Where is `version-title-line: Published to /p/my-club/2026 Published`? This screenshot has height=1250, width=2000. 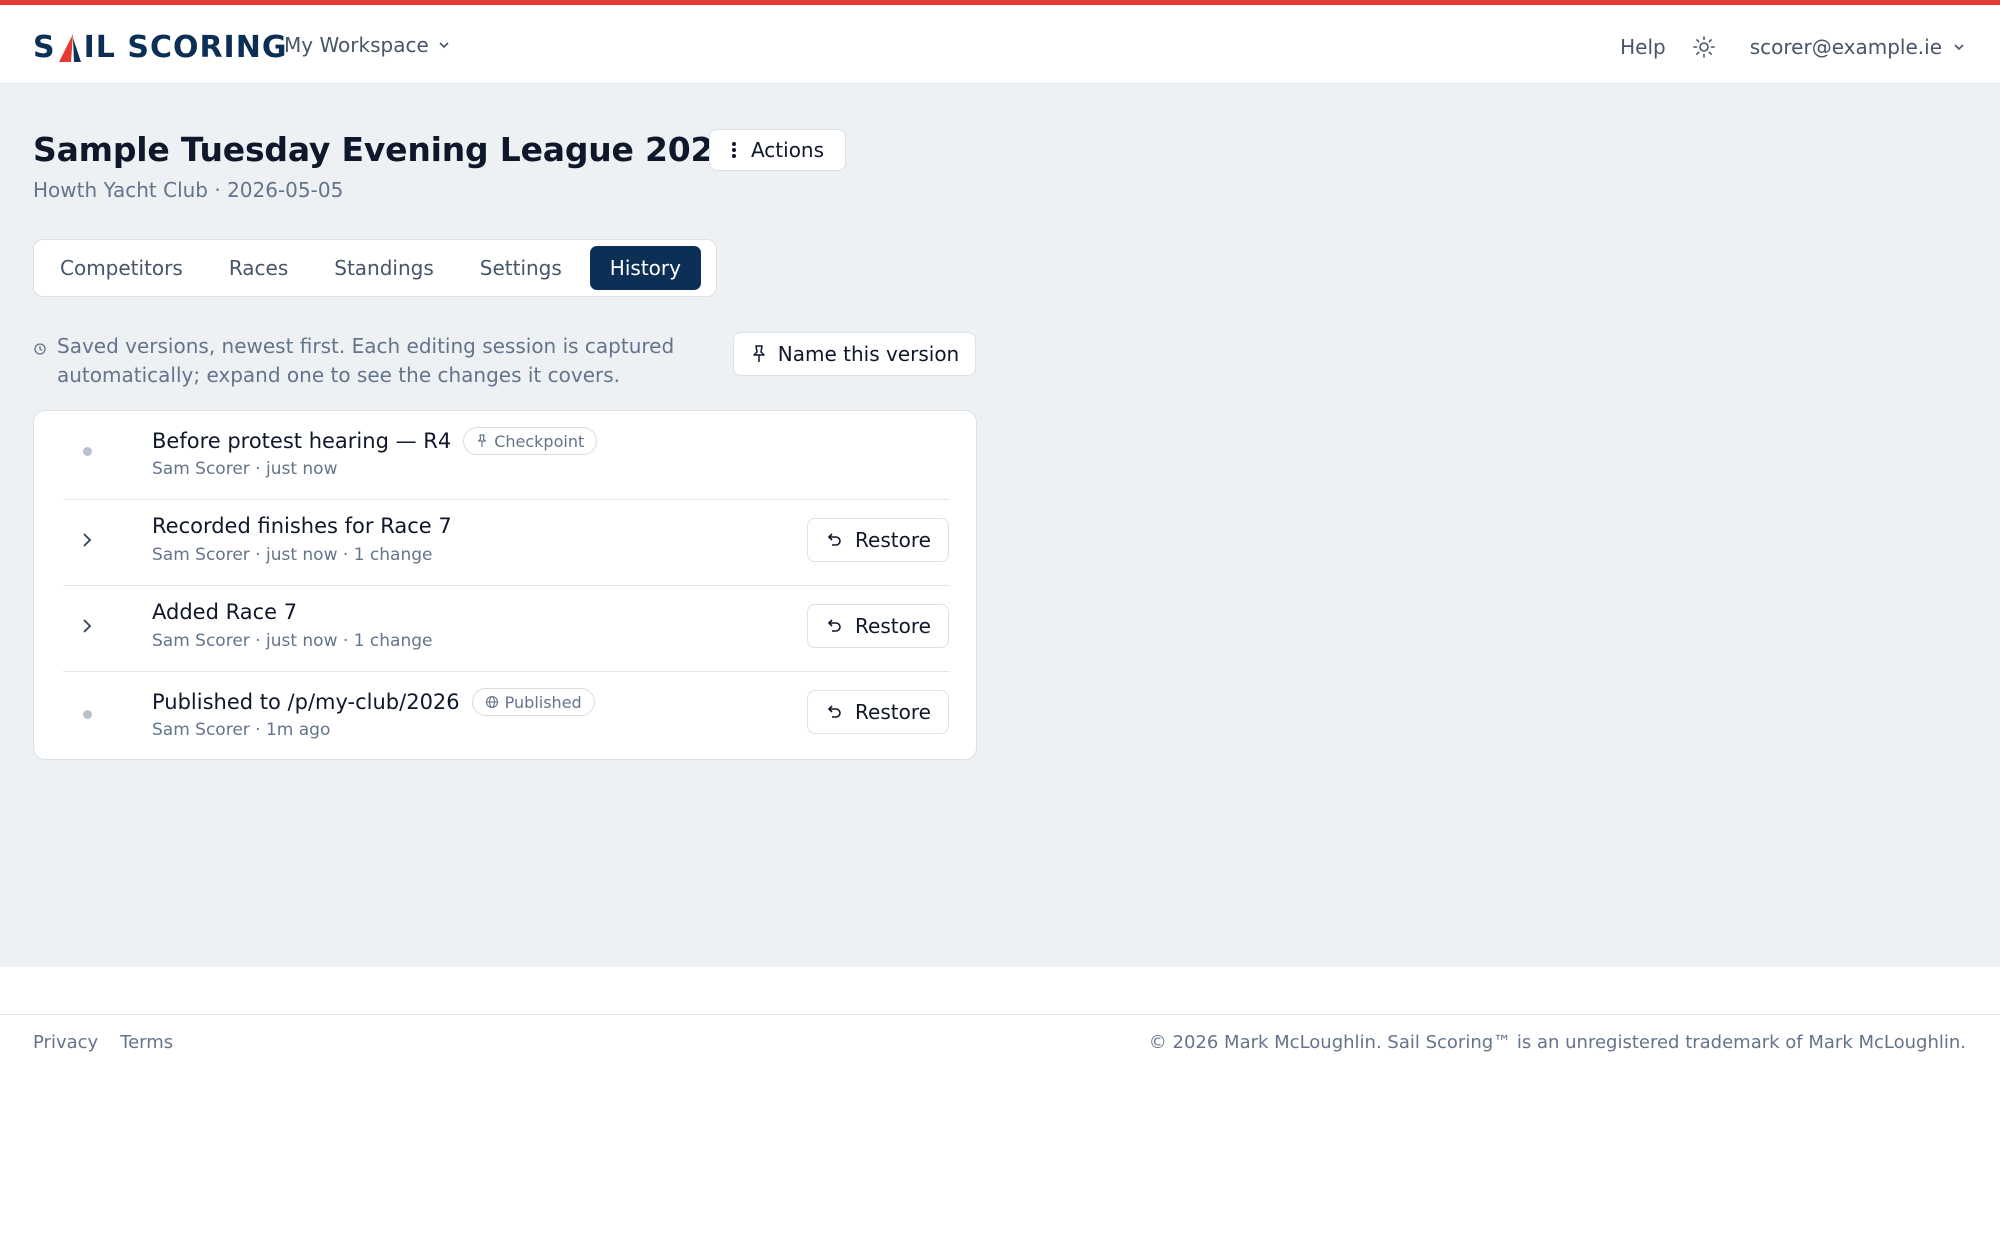 version-title-line: Published to /p/my-club/2026 Published is located at coordinates (373, 702).